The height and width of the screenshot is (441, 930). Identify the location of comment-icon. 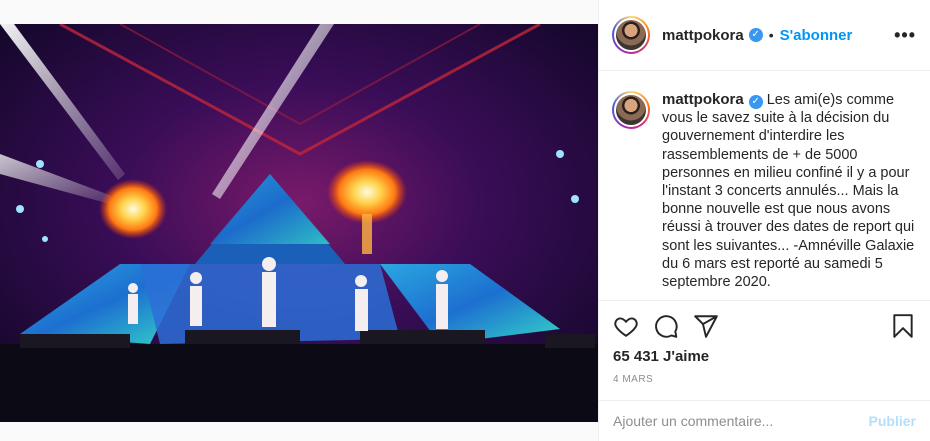
(666, 326).